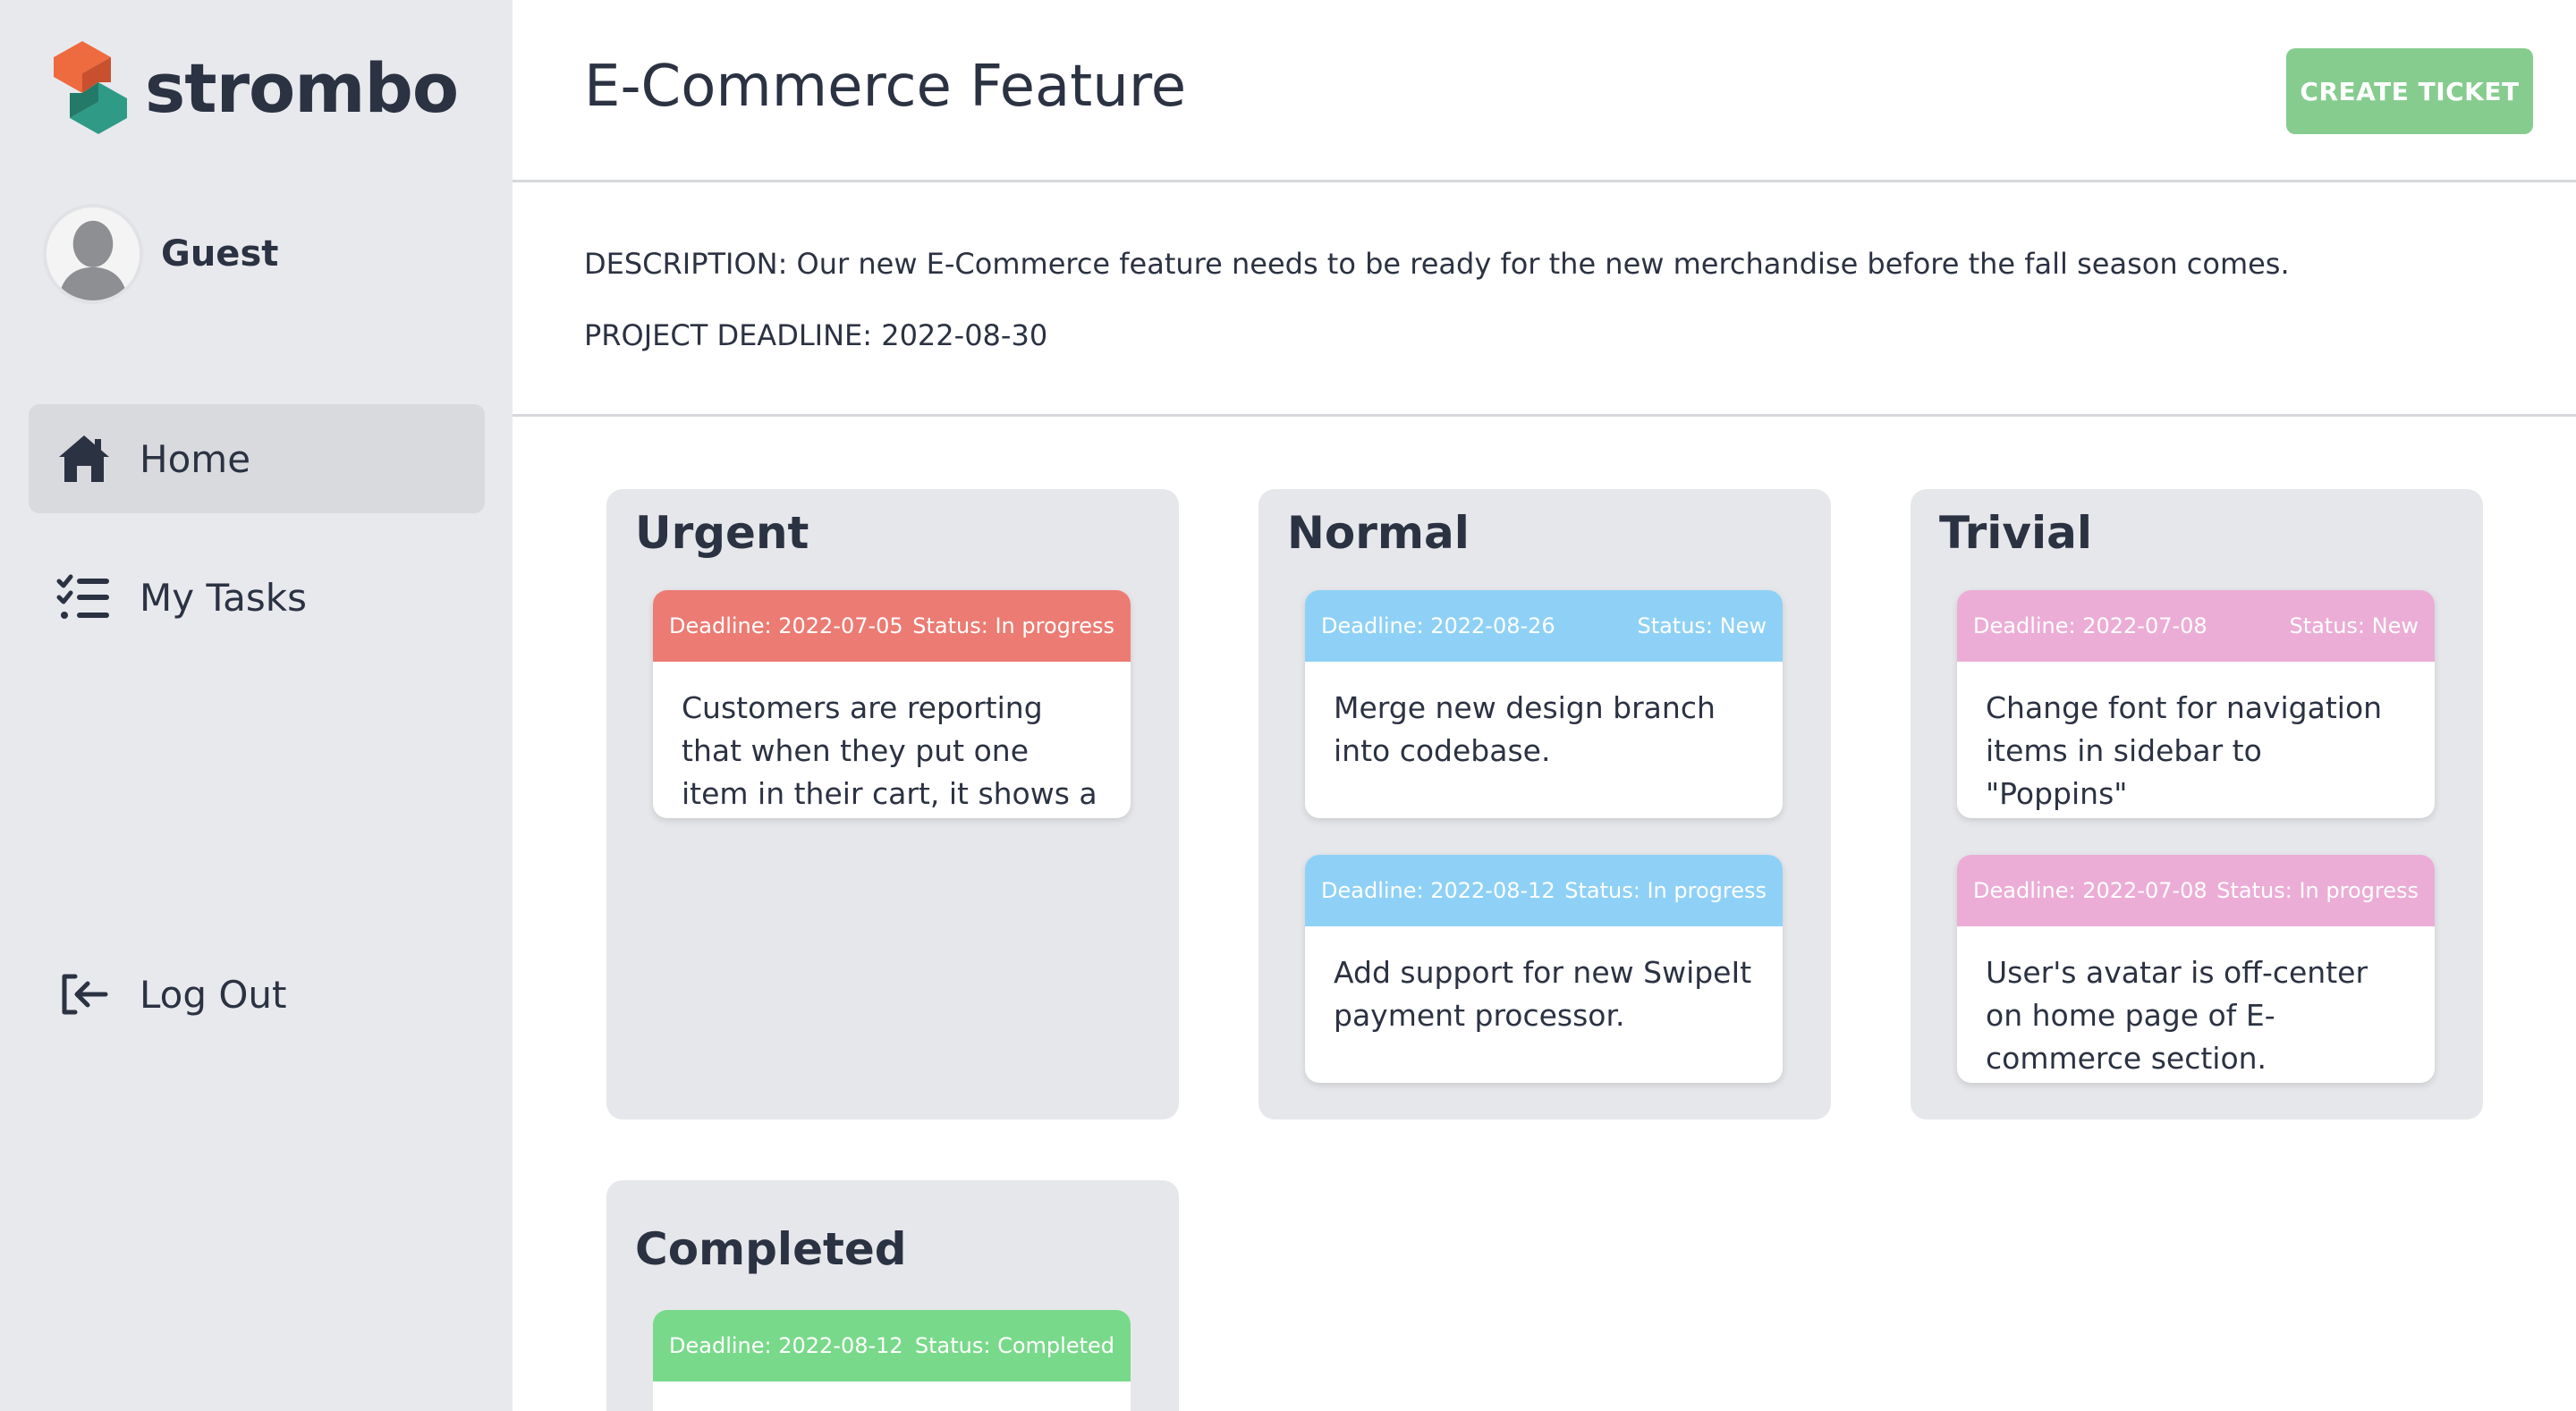  What do you see at coordinates (85, 995) in the screenshot?
I see `logout-icon` at bounding box center [85, 995].